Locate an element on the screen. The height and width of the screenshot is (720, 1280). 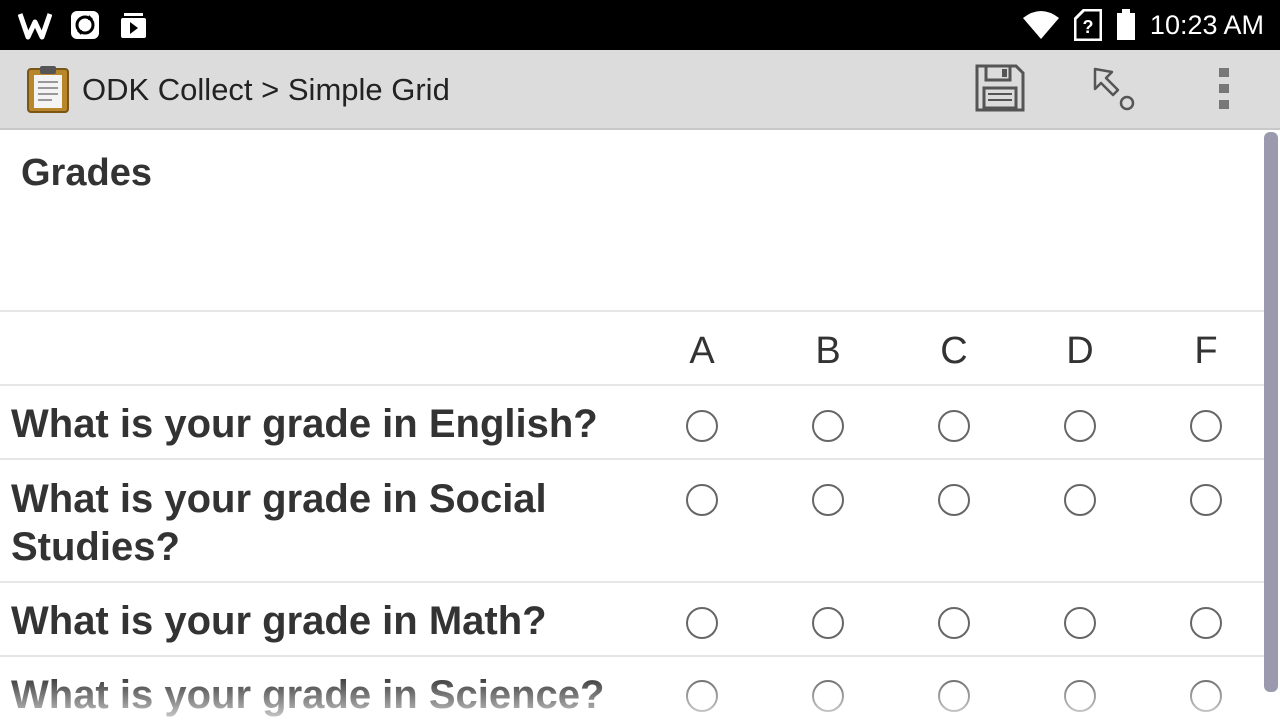
radio-social-studies-f is located at coordinates (1206, 500).